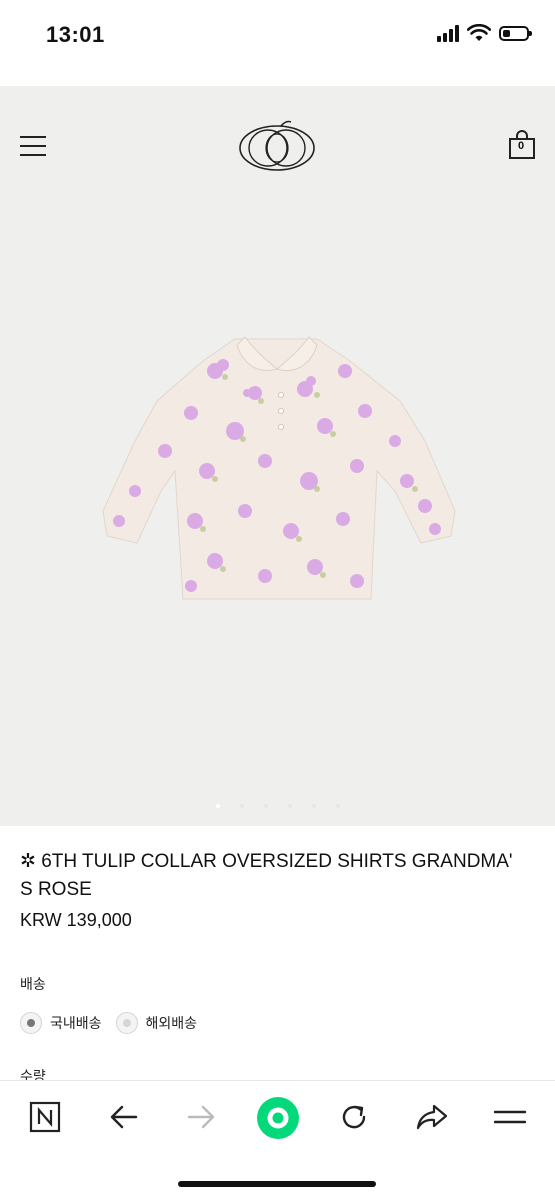  What do you see at coordinates (33, 1074) in the screenshot?
I see `quantity-label: 수량` at bounding box center [33, 1074].